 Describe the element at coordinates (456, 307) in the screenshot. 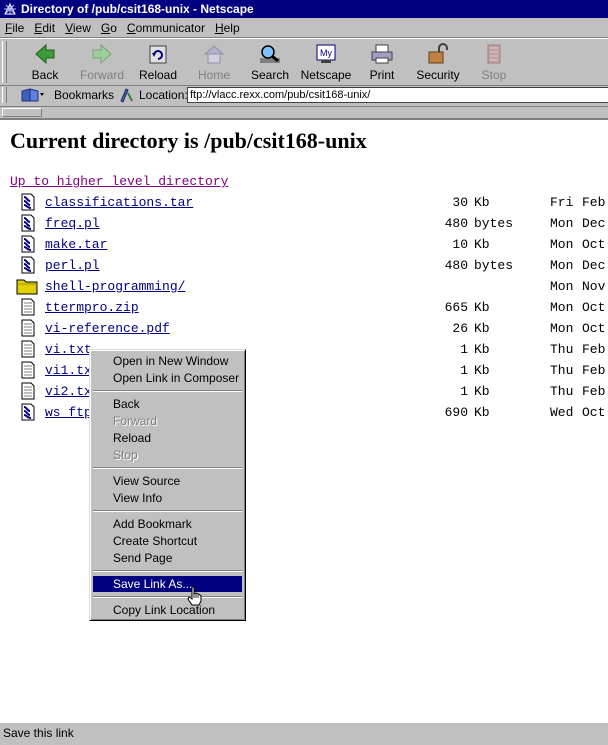

I see `file-size-value: 665` at that location.